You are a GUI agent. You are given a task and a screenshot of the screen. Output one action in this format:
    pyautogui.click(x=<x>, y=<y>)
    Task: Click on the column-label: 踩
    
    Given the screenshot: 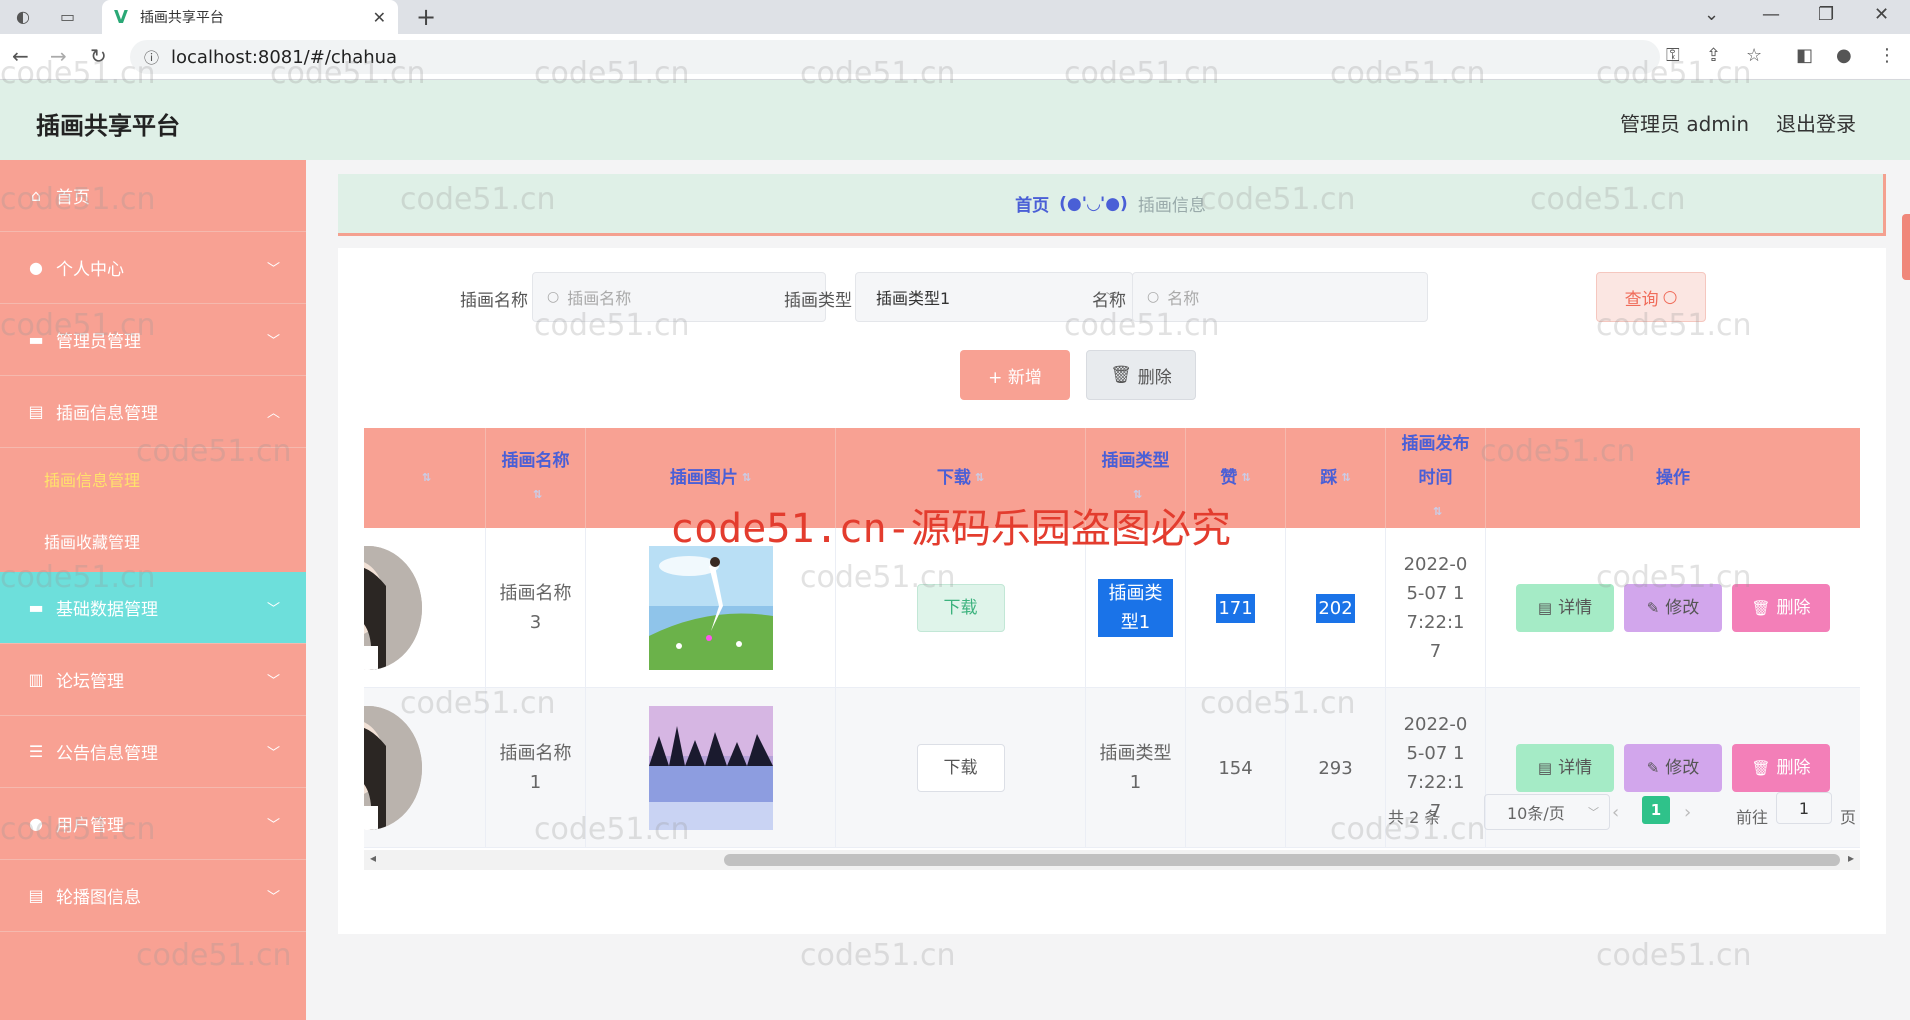 What is the action you would take?
    pyautogui.click(x=1329, y=478)
    